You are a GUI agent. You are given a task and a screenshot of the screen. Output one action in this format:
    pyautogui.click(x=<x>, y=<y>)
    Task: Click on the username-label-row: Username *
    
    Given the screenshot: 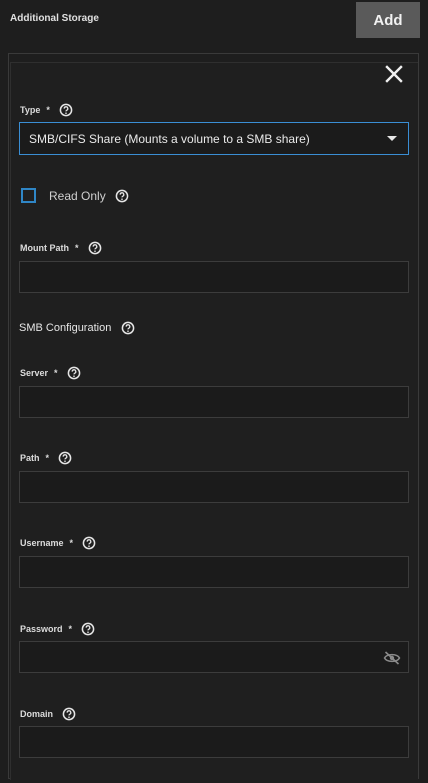 What is the action you would take?
    pyautogui.click(x=58, y=543)
    